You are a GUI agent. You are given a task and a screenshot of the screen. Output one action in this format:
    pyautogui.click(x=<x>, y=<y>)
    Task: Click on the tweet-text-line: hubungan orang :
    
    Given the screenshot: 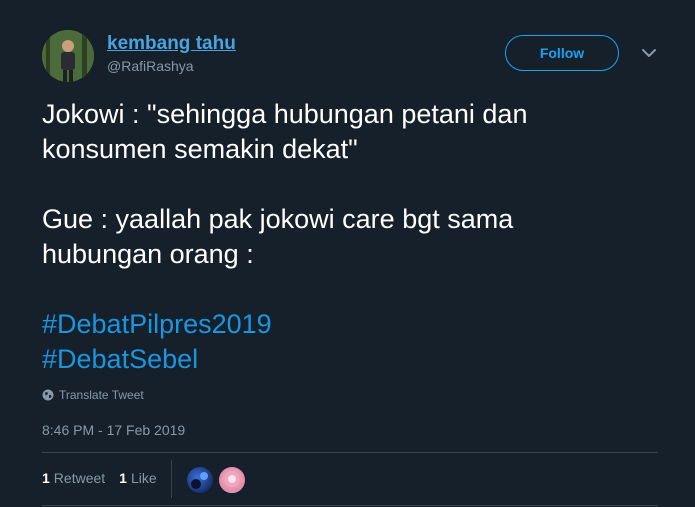 What is the action you would take?
    pyautogui.click(x=148, y=254)
    